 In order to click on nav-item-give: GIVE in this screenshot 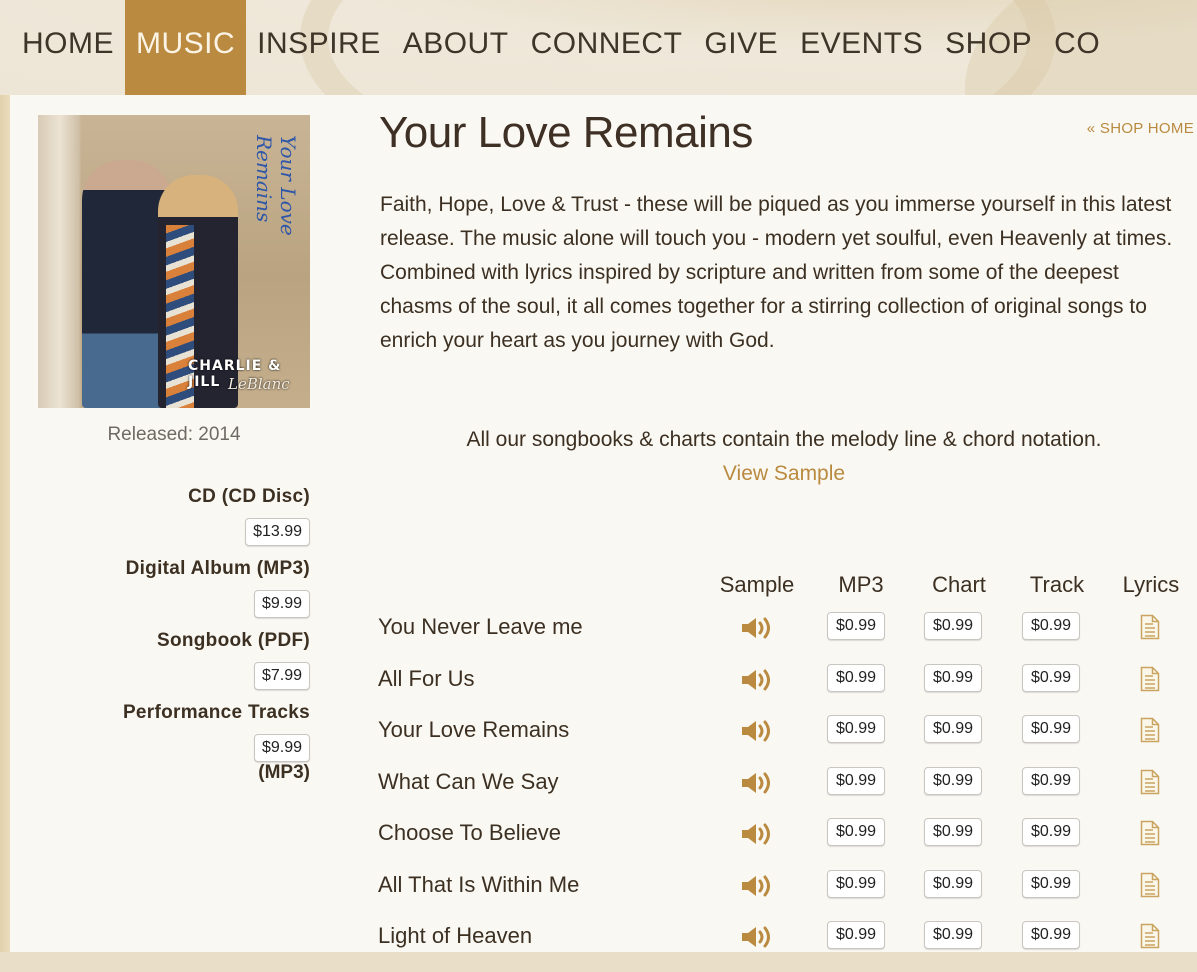, I will do `click(741, 47)`.